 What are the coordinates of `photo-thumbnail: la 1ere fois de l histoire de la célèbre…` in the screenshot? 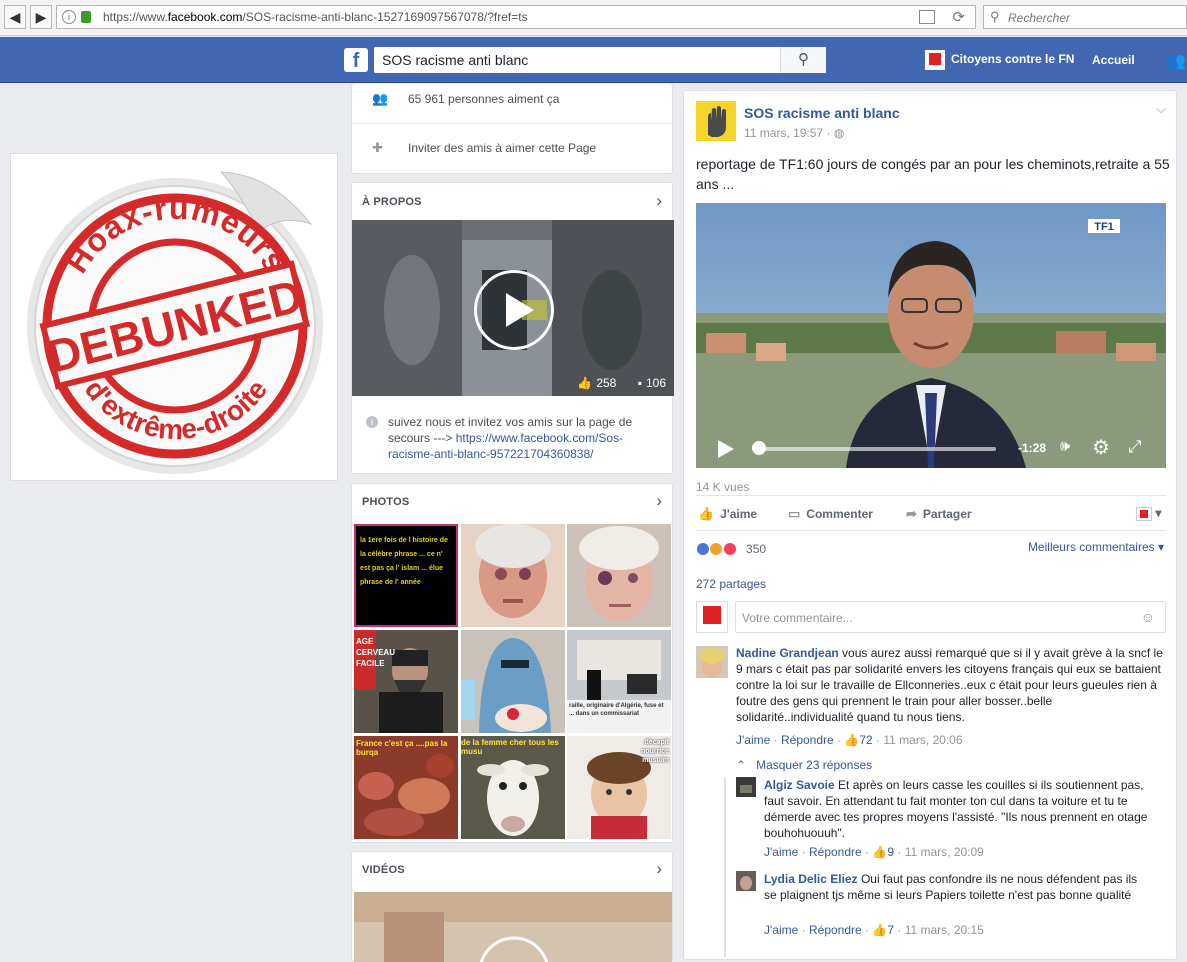 It's located at (406, 575).